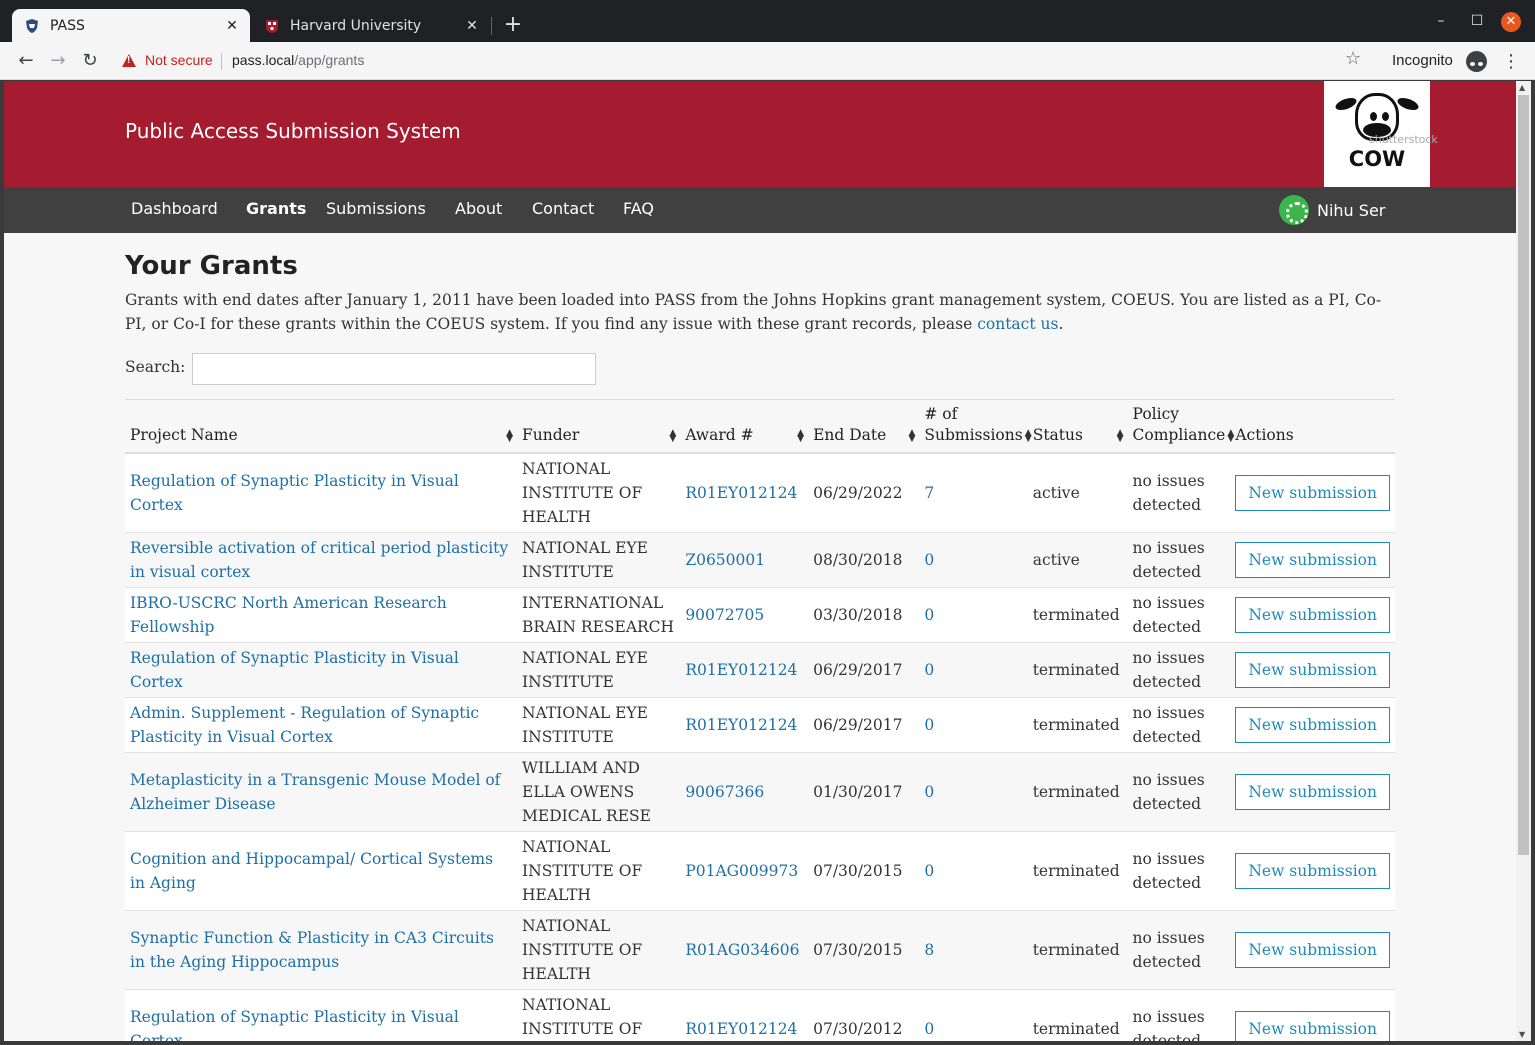 This screenshot has width=1535, height=1045. Describe the element at coordinates (1511, 22) in the screenshot. I see `close-window-icon: ✕` at that location.